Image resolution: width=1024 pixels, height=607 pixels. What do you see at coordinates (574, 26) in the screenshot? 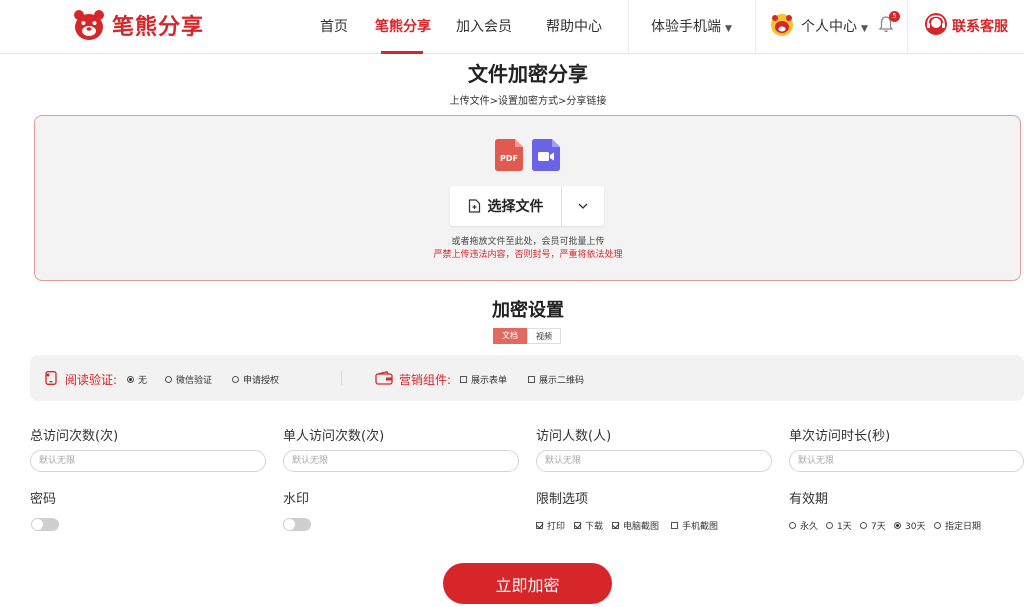
I see `nav-help: 帮助中心` at bounding box center [574, 26].